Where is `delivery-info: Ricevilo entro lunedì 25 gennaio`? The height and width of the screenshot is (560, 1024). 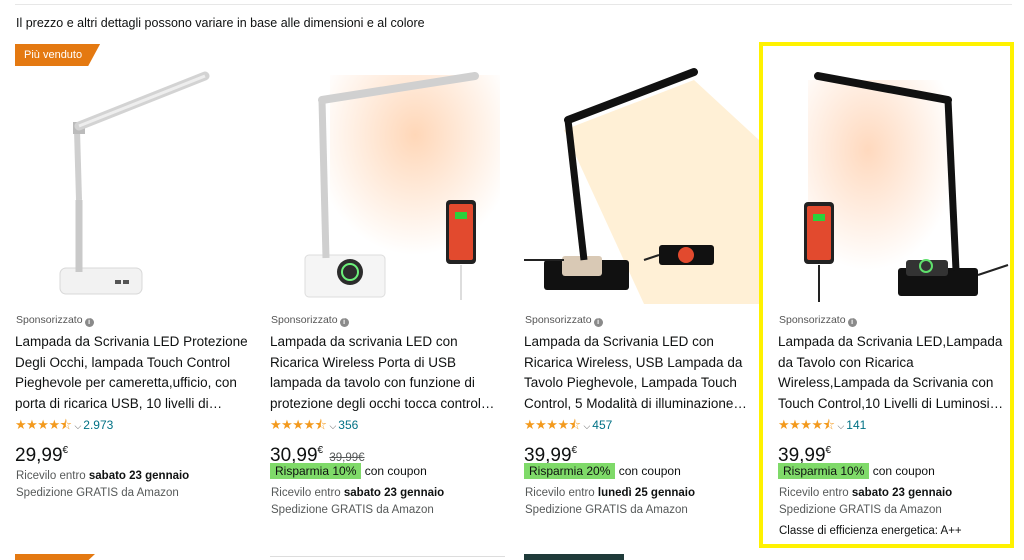 delivery-info: Ricevilo entro lunedì 25 gennaio is located at coordinates (610, 493).